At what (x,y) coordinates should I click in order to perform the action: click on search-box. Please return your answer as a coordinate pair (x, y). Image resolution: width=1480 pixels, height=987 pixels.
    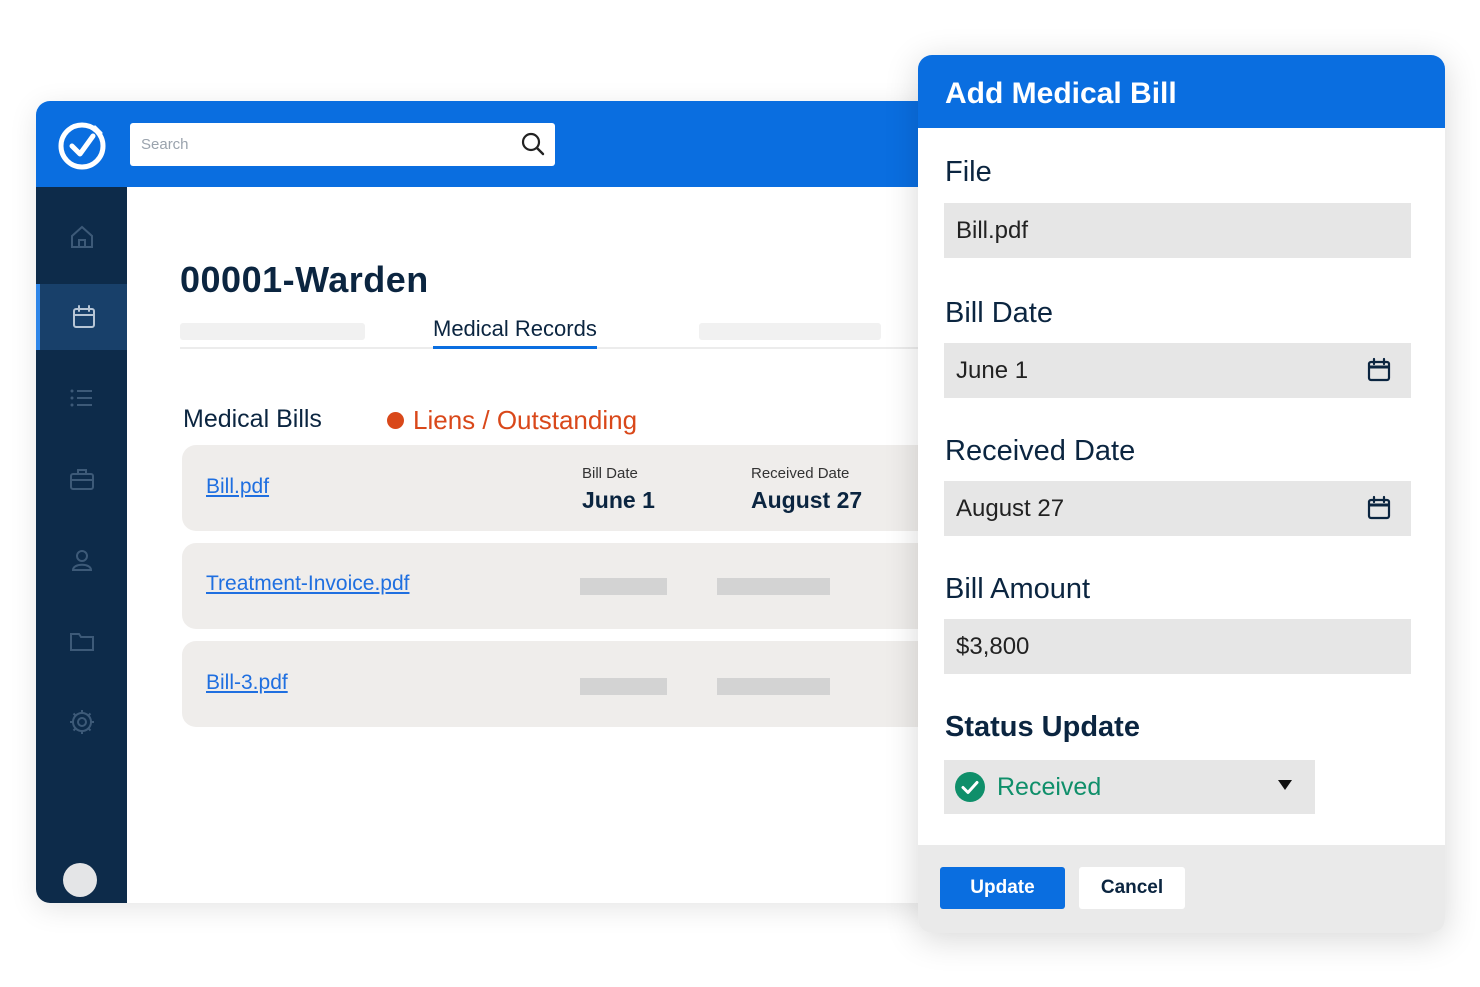
    Looking at the image, I should click on (342, 144).